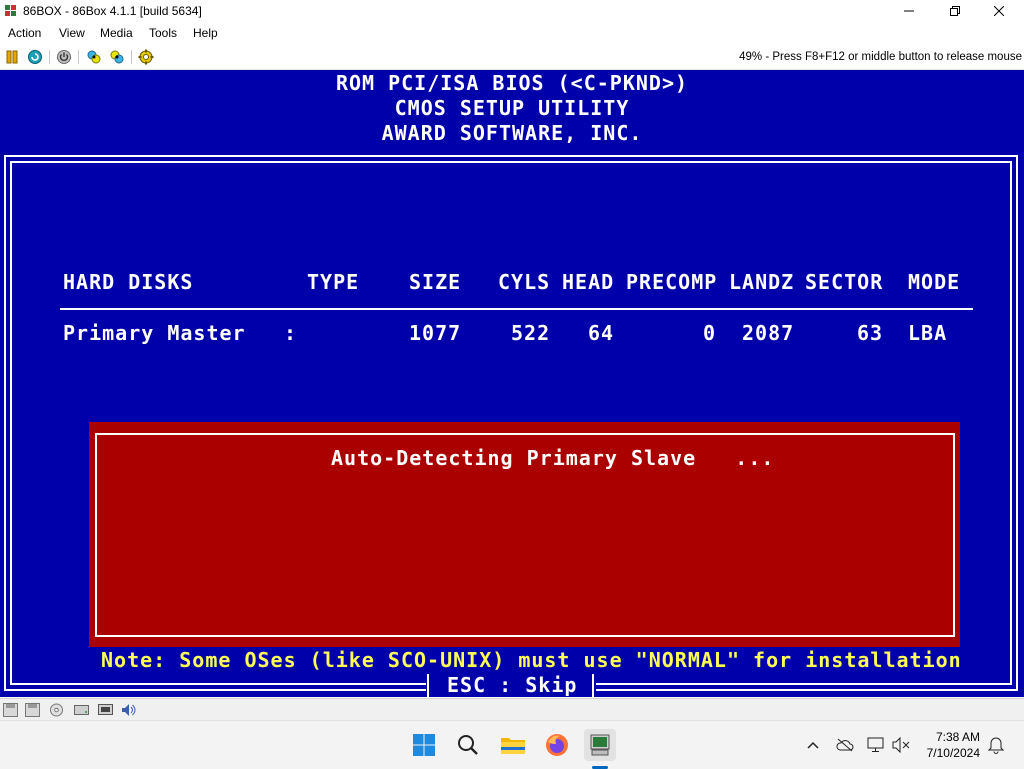 The width and height of the screenshot is (1024, 769). Describe the element at coordinates (64, 57) in the screenshot. I see `power-icon` at that location.